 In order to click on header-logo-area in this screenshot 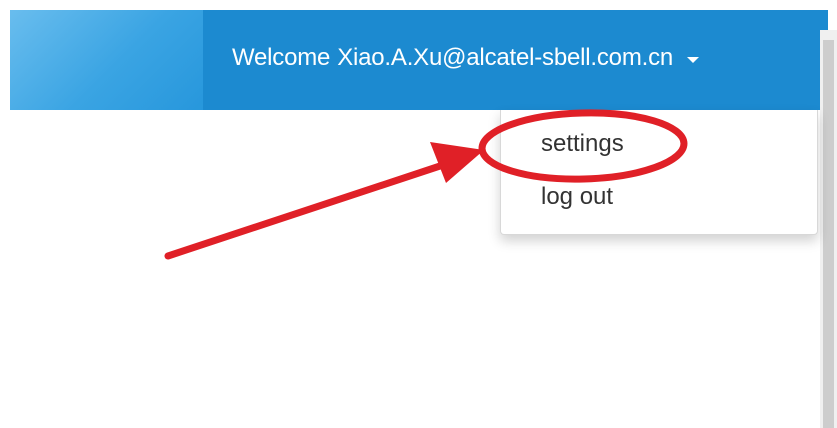, I will do `click(106, 60)`.